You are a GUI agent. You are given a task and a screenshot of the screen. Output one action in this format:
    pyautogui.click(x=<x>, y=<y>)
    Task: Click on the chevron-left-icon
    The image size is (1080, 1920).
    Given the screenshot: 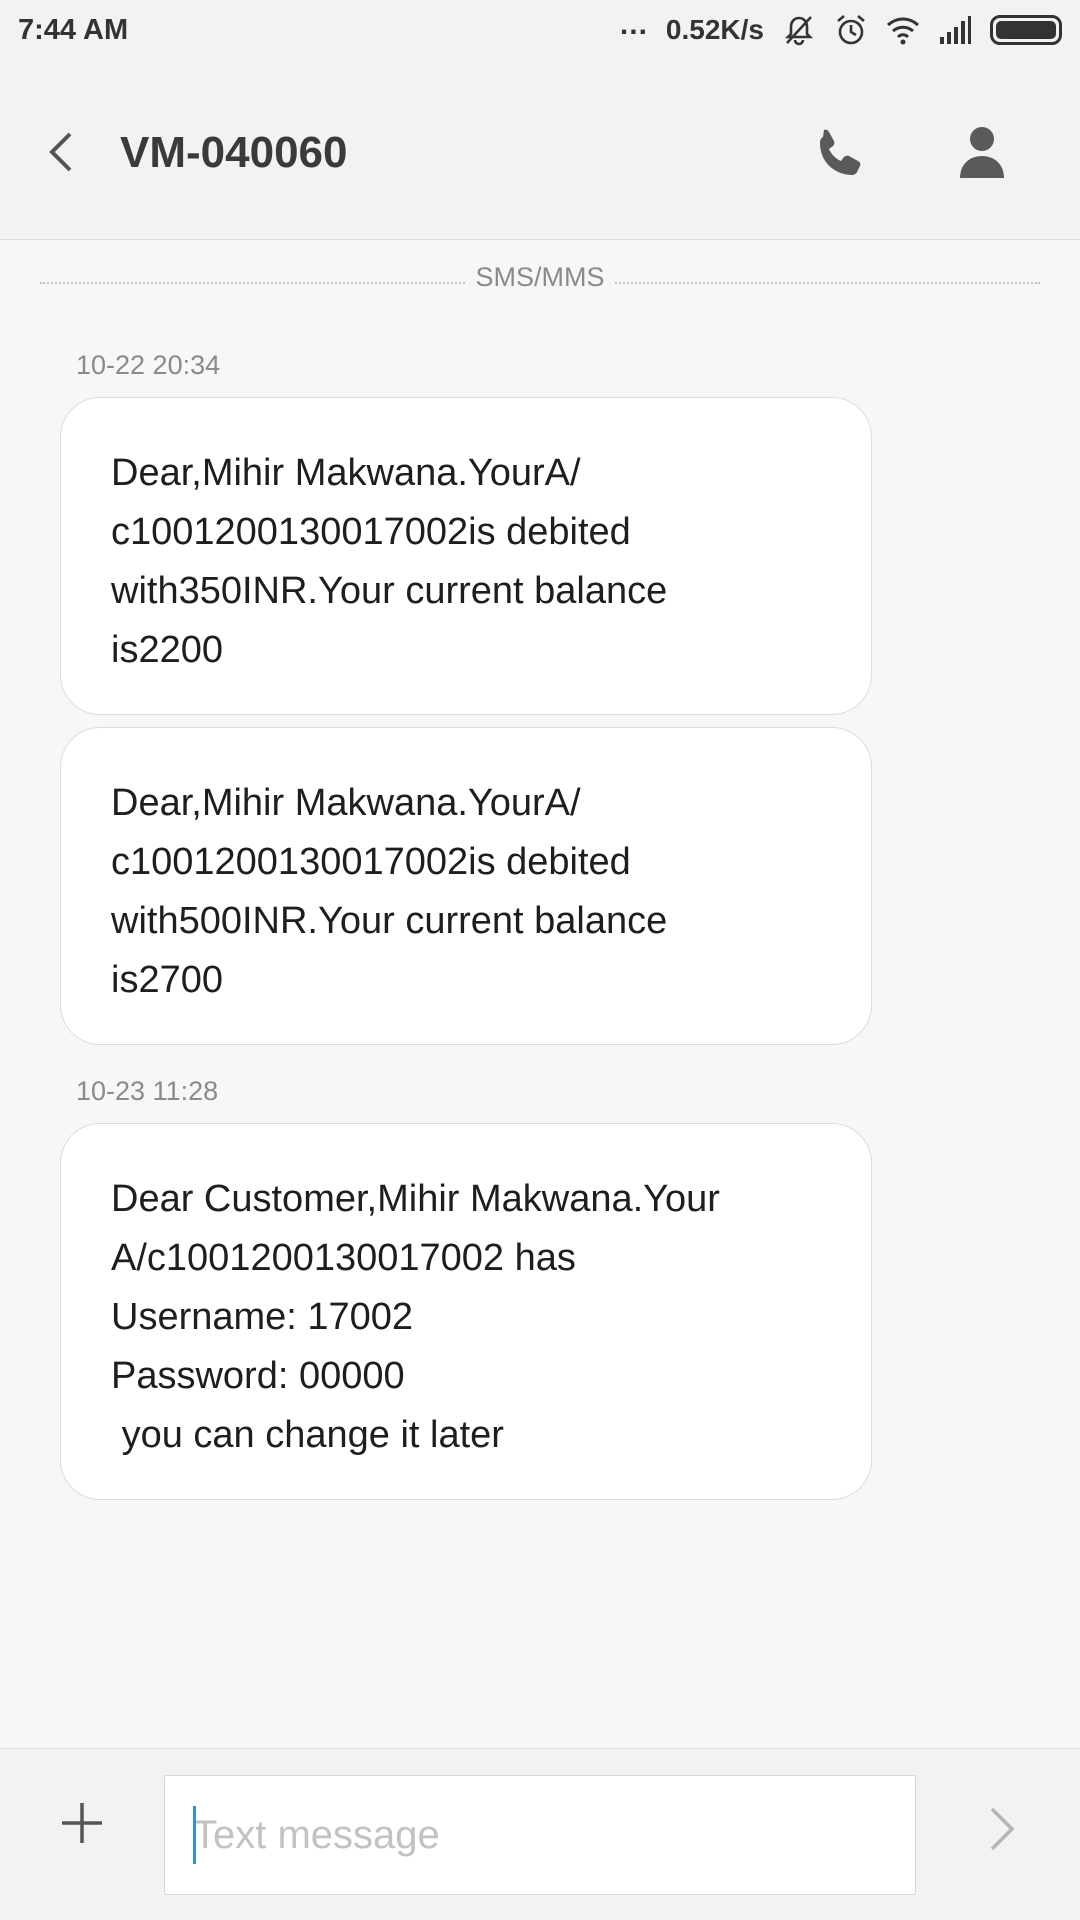 What is the action you would take?
    pyautogui.click(x=60, y=152)
    